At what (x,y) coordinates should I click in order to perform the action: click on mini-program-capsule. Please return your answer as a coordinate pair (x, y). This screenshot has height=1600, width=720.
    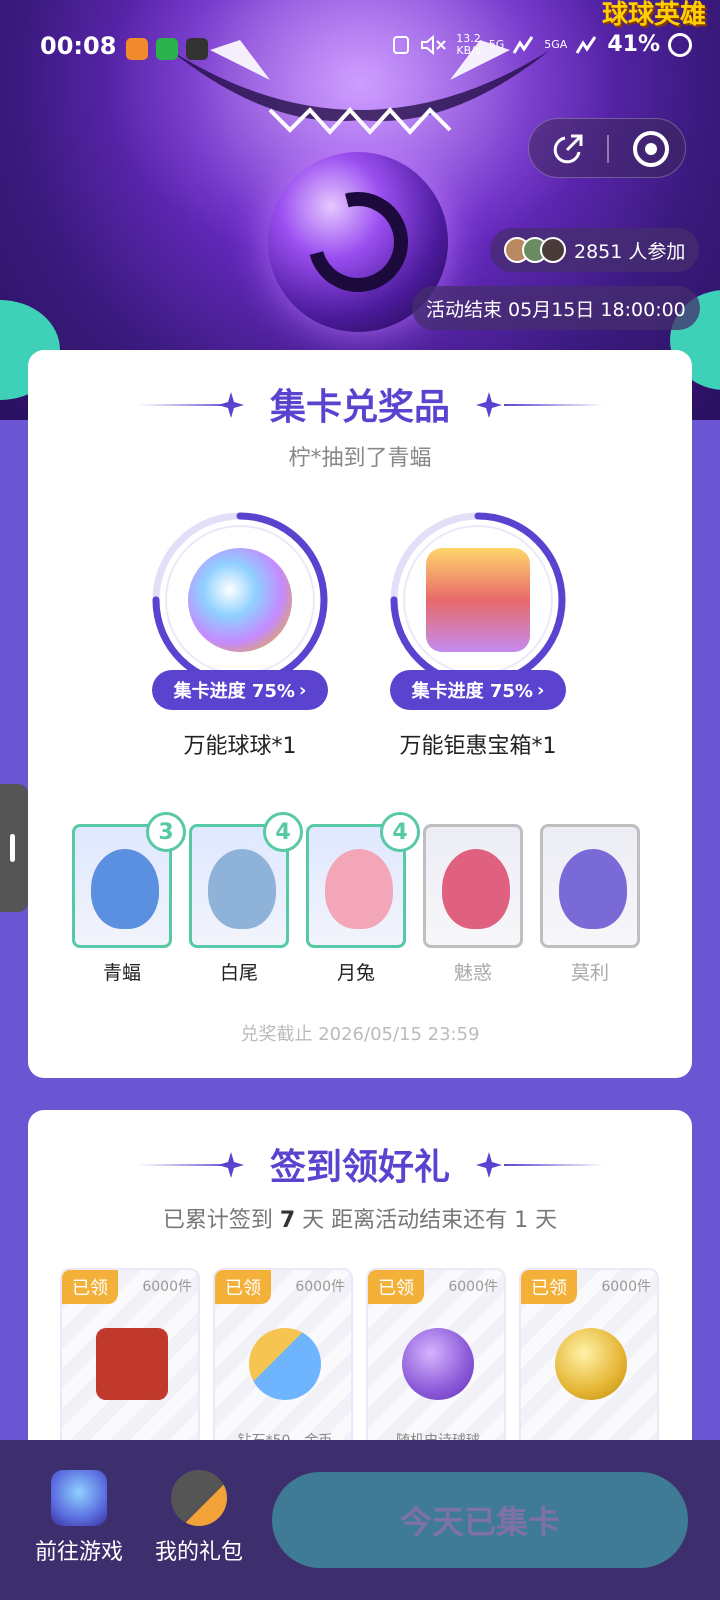
    Looking at the image, I should click on (607, 148).